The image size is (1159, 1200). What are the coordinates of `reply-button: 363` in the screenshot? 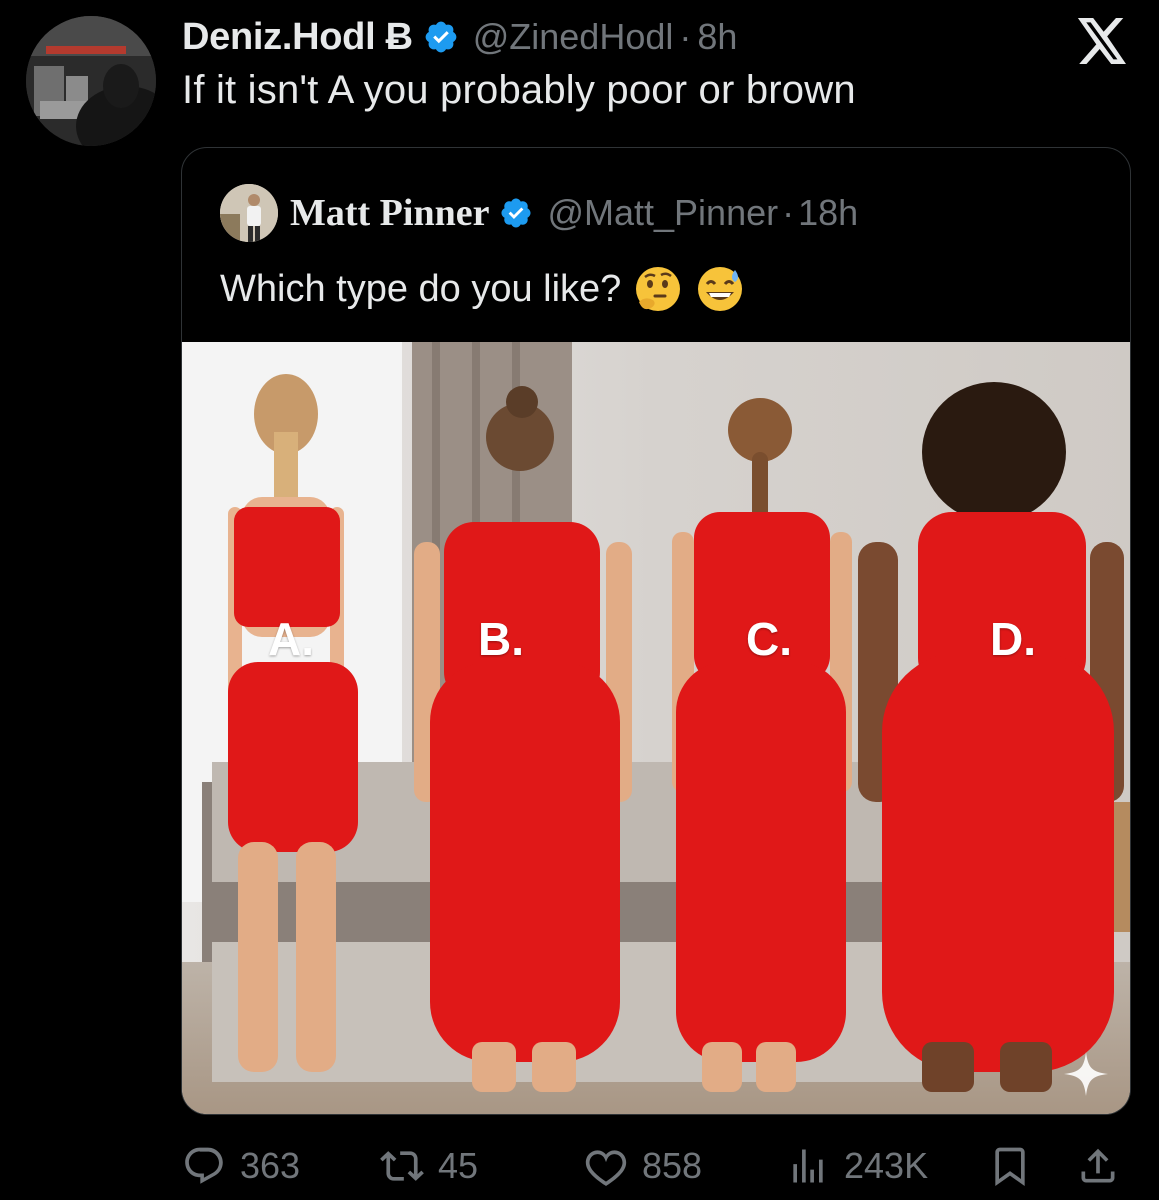 It's located at (241, 1166).